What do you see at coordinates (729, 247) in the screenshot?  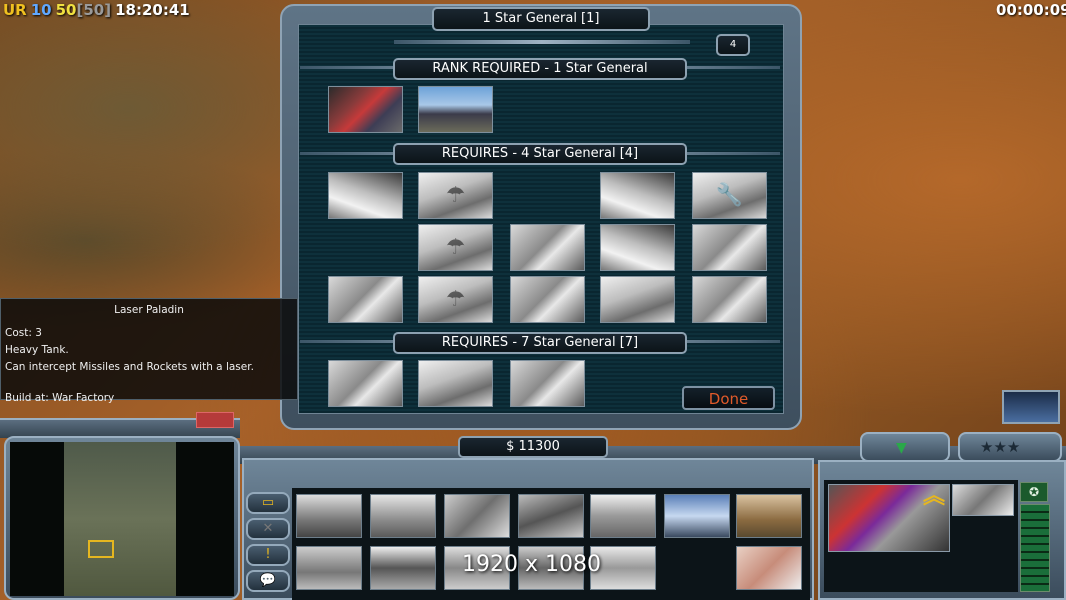 I see `power-tile-ground-strike` at bounding box center [729, 247].